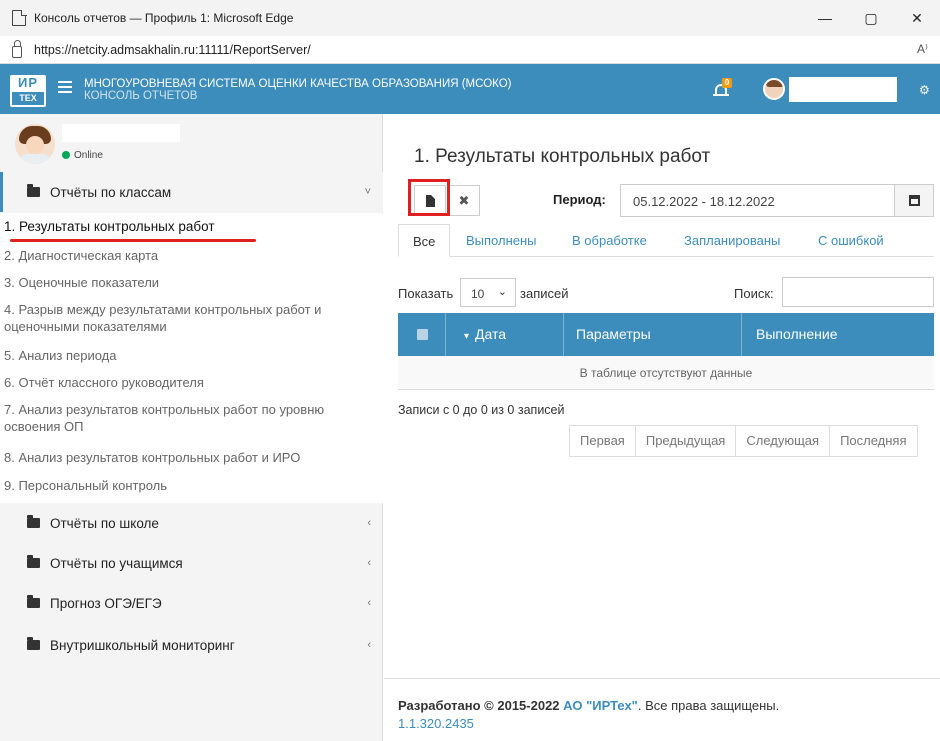  Describe the element at coordinates (871, 18) in the screenshot. I see `maximize-button: ▢` at that location.